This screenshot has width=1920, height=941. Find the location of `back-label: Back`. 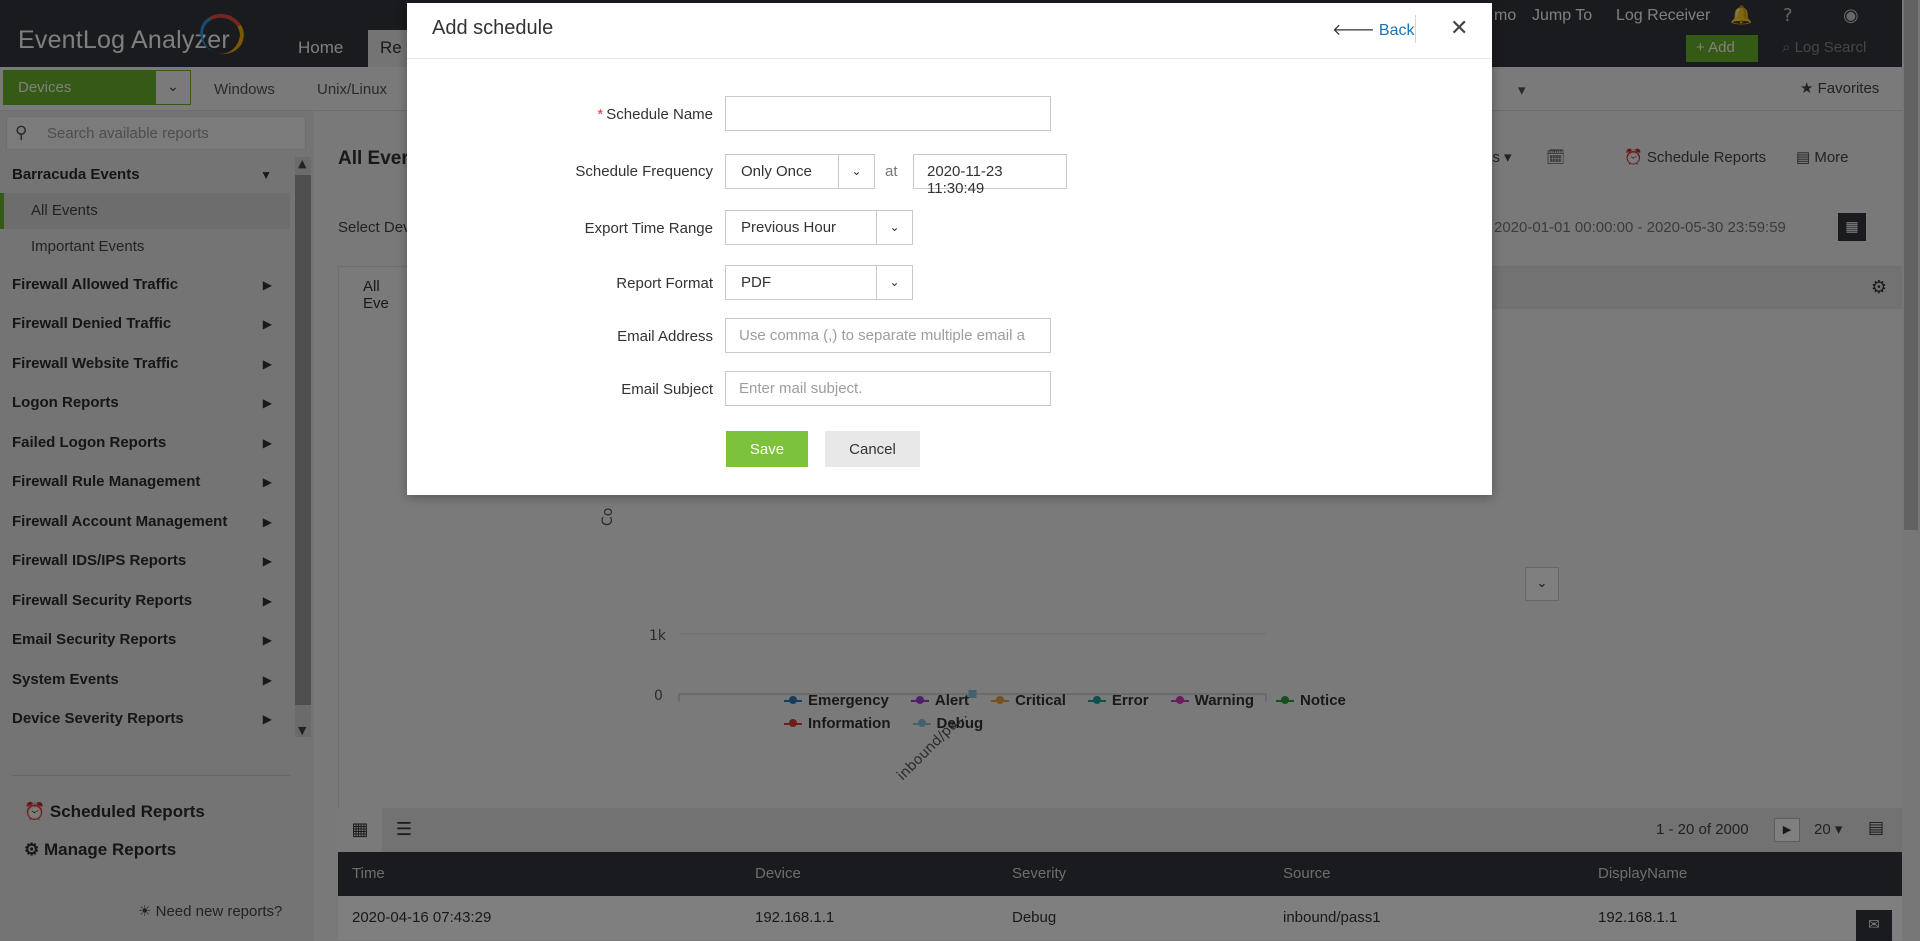

back-label: Back is located at coordinates (1396, 30).